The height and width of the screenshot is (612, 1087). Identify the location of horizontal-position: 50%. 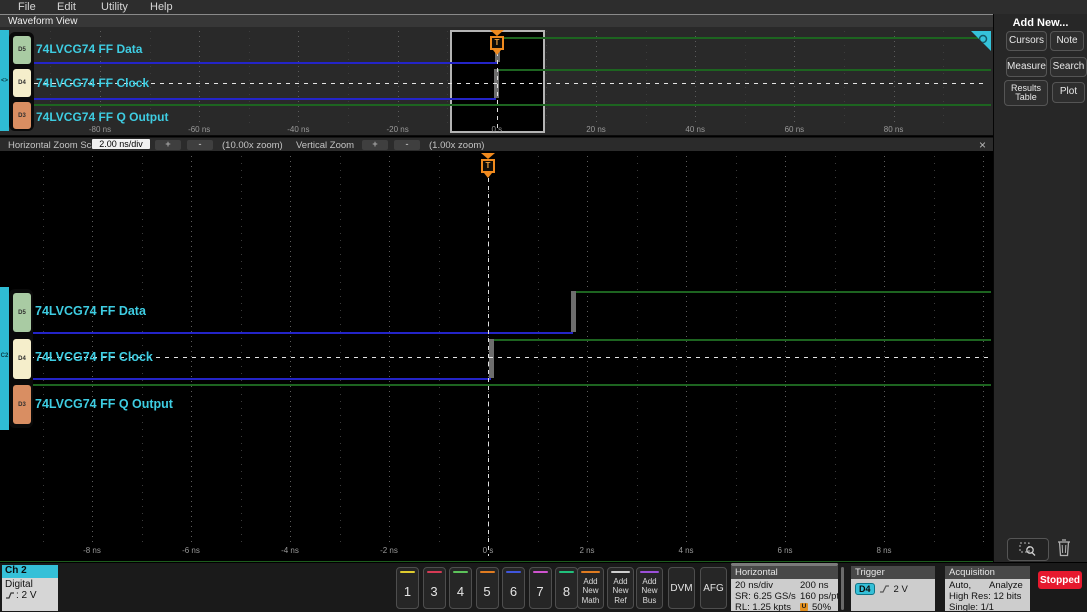
(822, 606).